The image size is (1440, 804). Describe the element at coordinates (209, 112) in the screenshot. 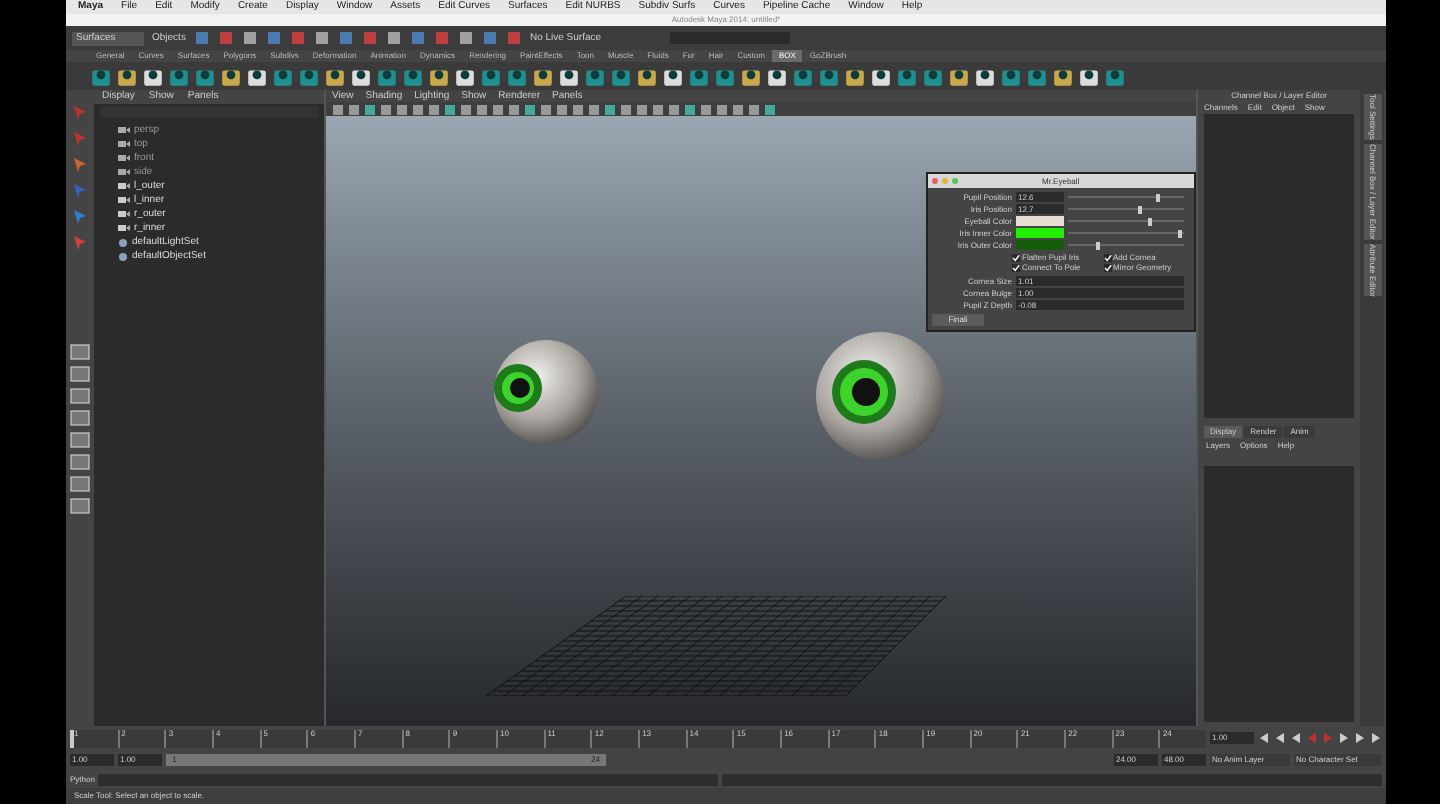

I see `outliner-search-field` at that location.